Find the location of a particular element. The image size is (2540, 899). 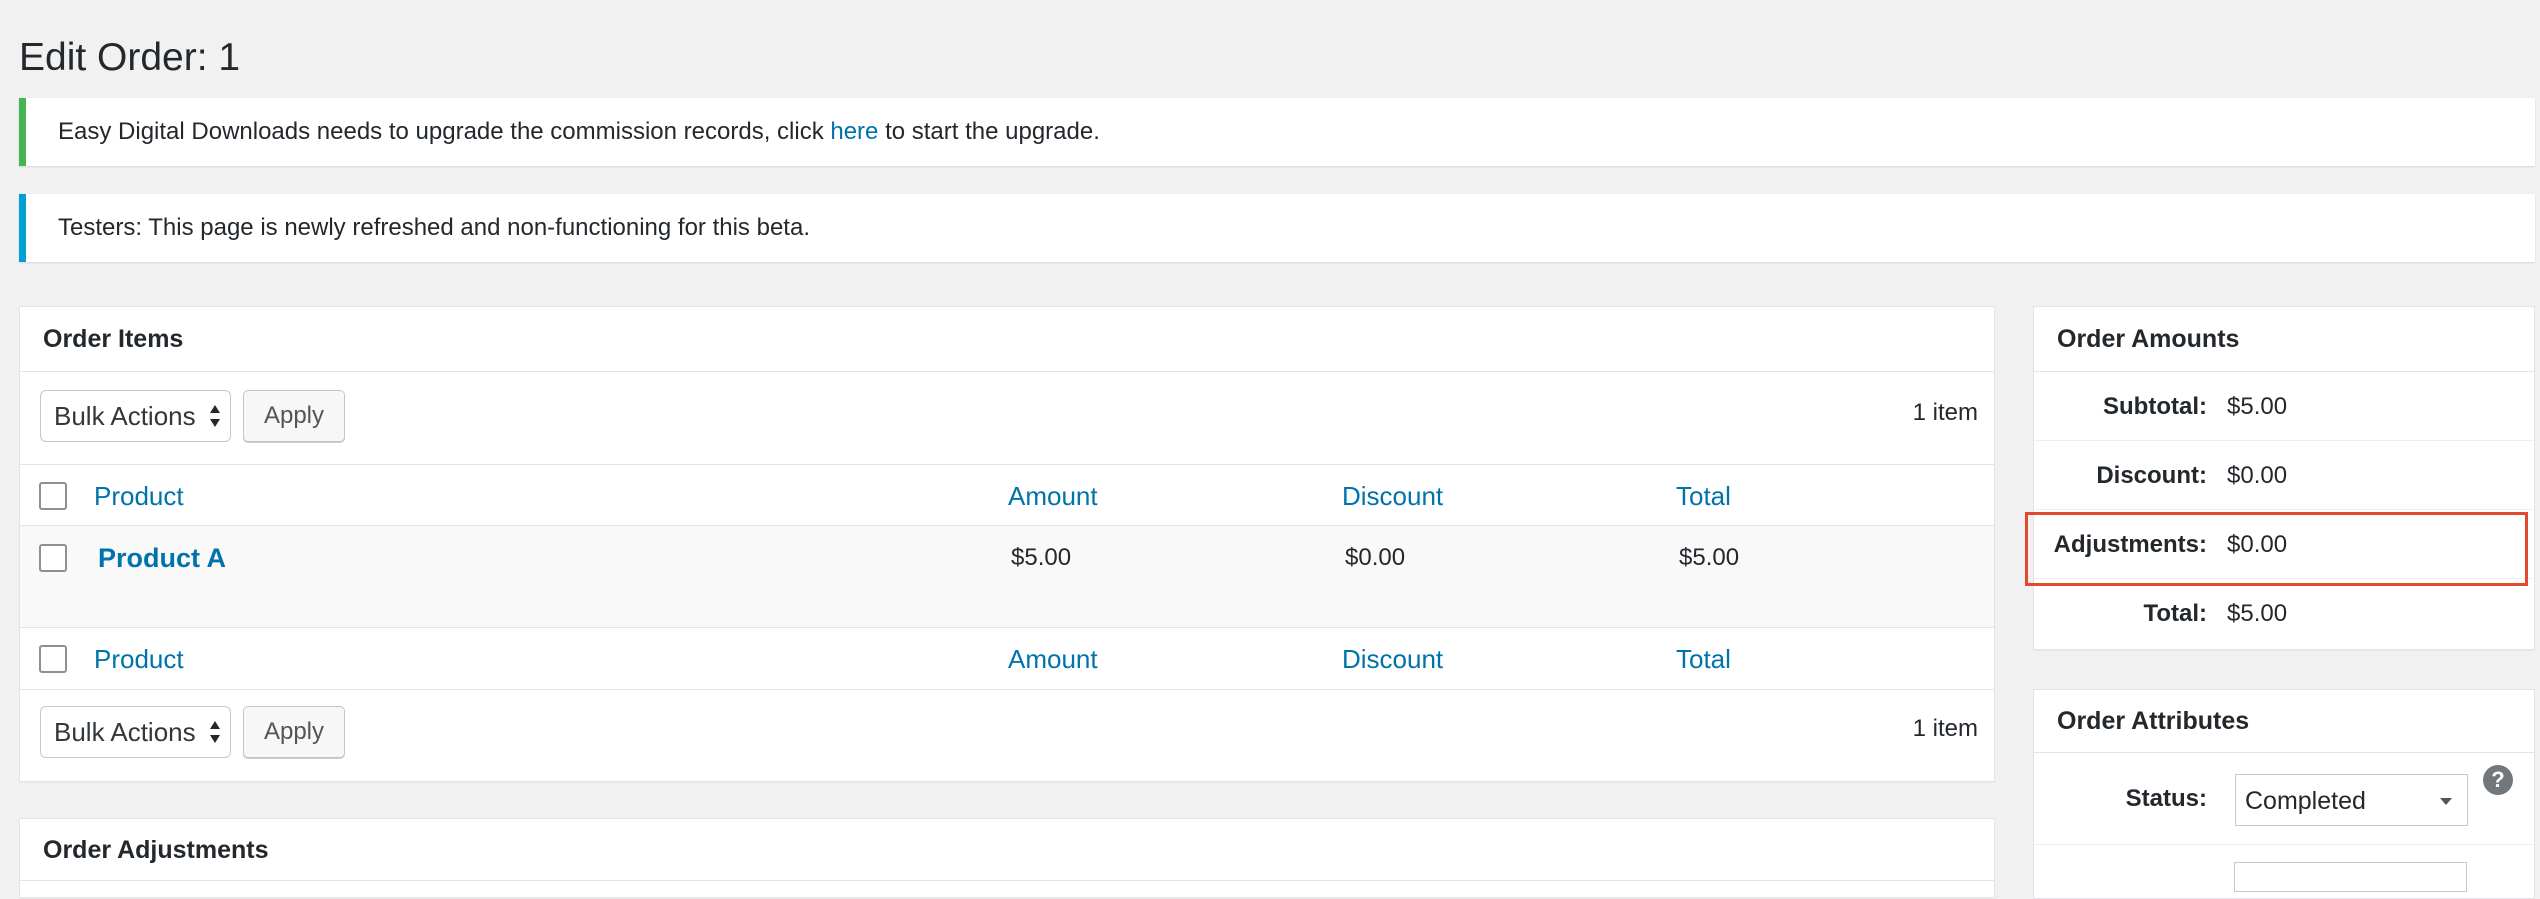

bulk-actions-select-top: Bulk Actions is located at coordinates (135, 416).